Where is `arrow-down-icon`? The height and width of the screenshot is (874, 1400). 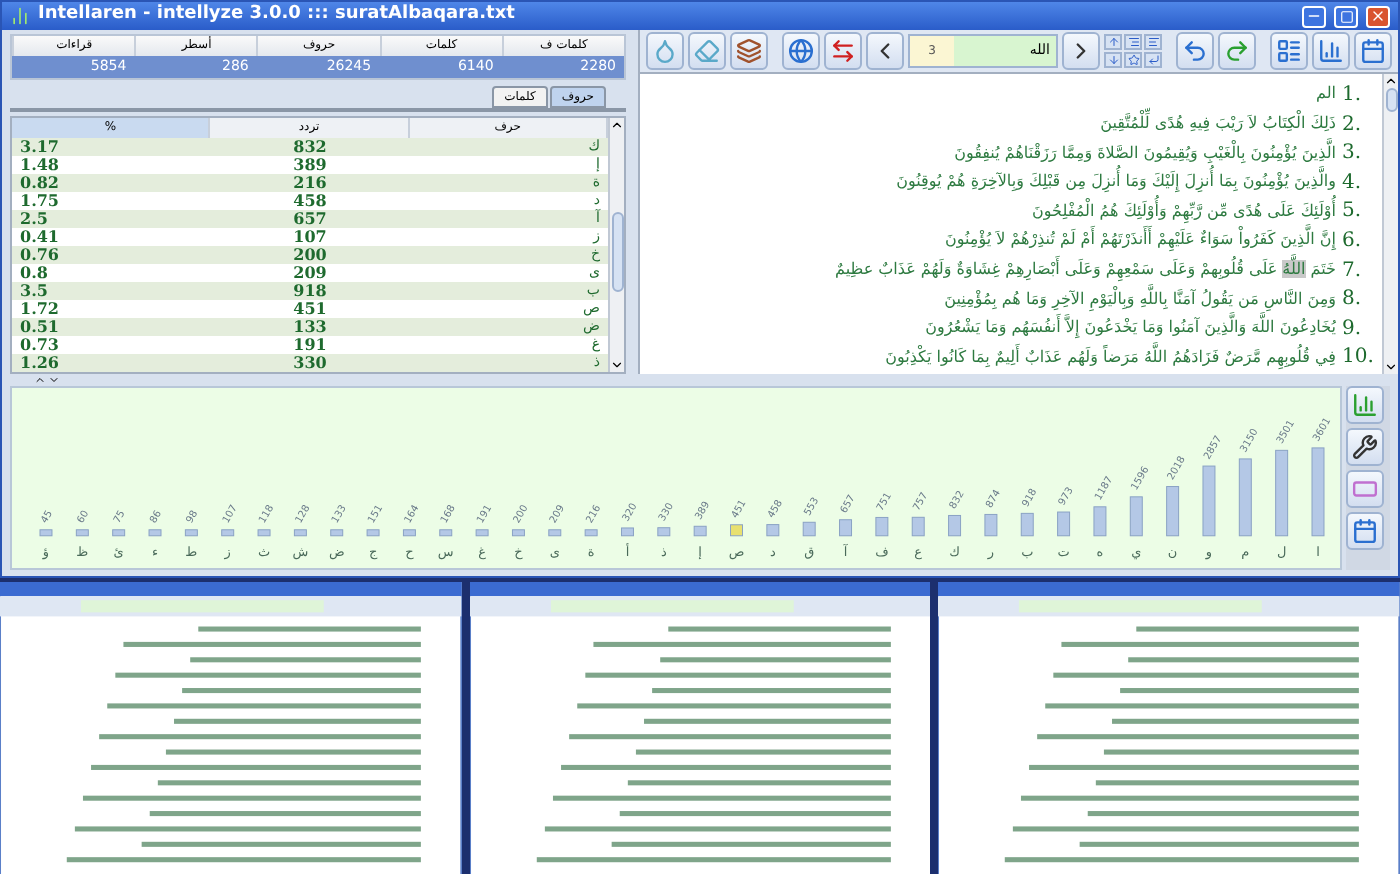
arrow-down-icon is located at coordinates (1113, 60).